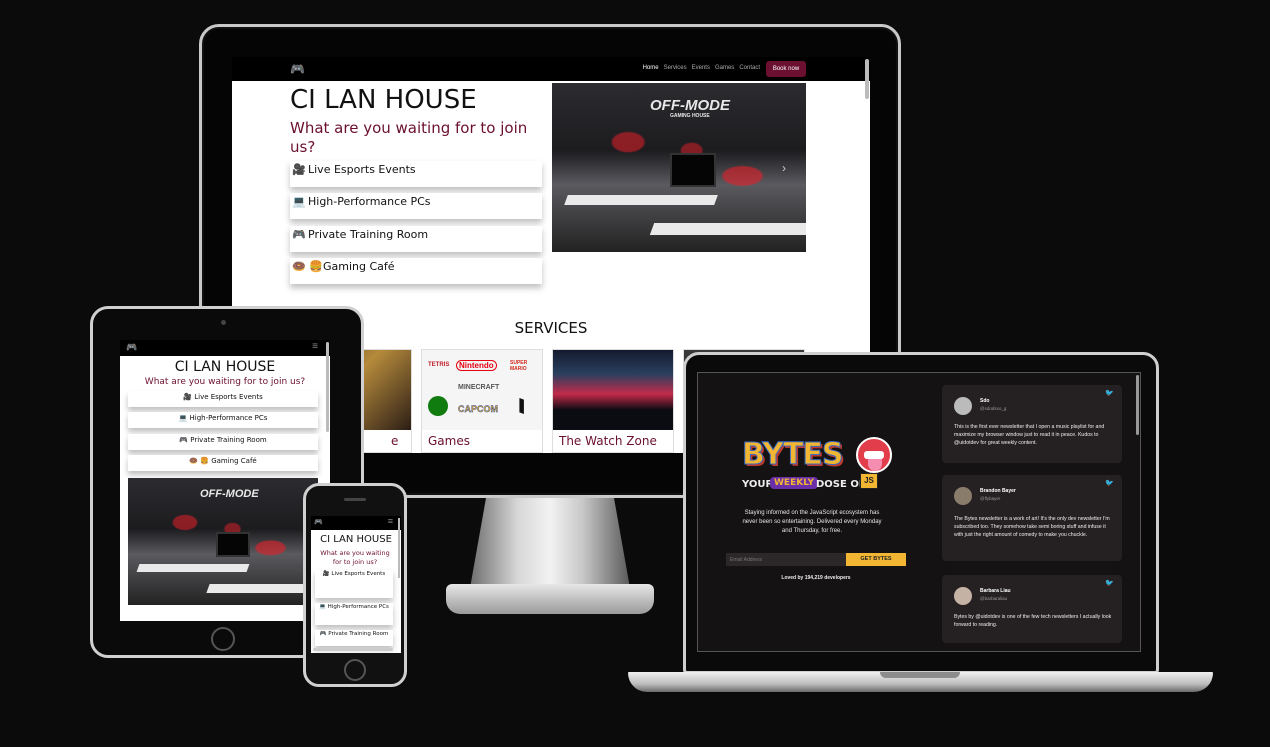  What do you see at coordinates (875, 465) in the screenshot?
I see `tongue-shape` at bounding box center [875, 465].